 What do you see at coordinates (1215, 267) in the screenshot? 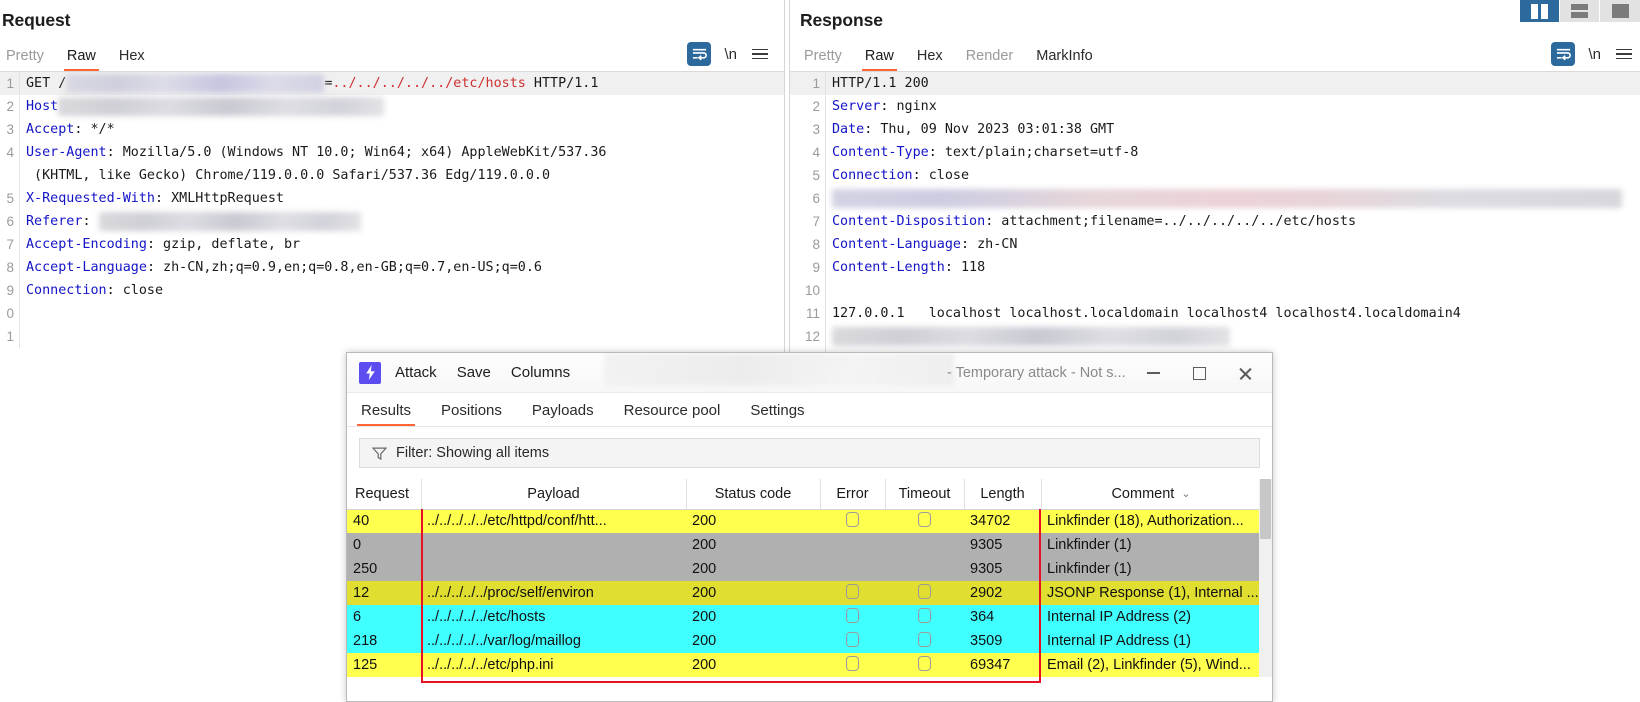
I see `response-line: 9 Content-Length: 118` at bounding box center [1215, 267].